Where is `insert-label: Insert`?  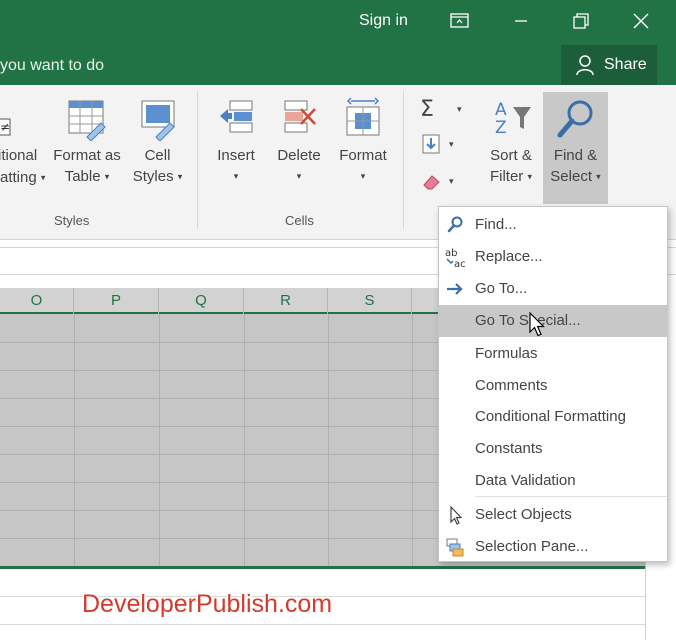 insert-label: Insert is located at coordinates (236, 155).